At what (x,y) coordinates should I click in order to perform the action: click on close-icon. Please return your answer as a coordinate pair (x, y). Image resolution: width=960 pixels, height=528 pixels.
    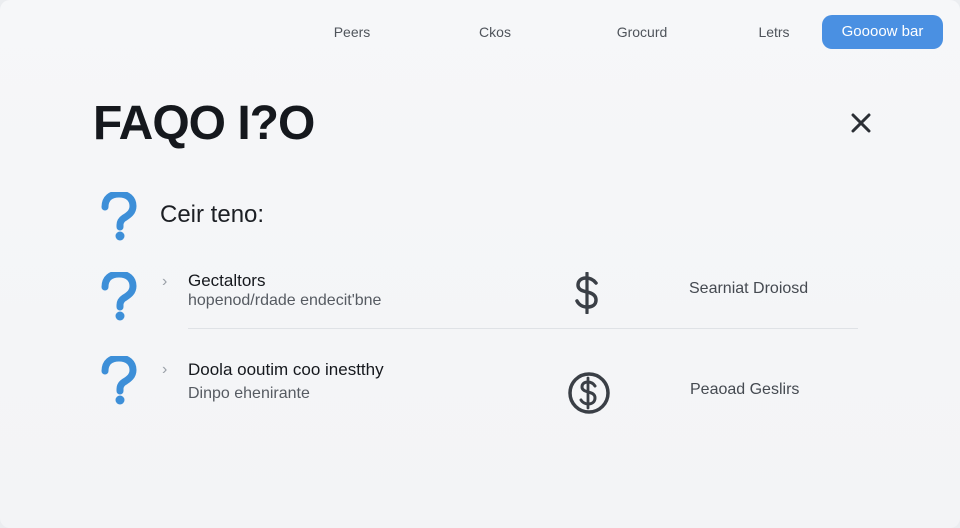
    Looking at the image, I should click on (861, 123).